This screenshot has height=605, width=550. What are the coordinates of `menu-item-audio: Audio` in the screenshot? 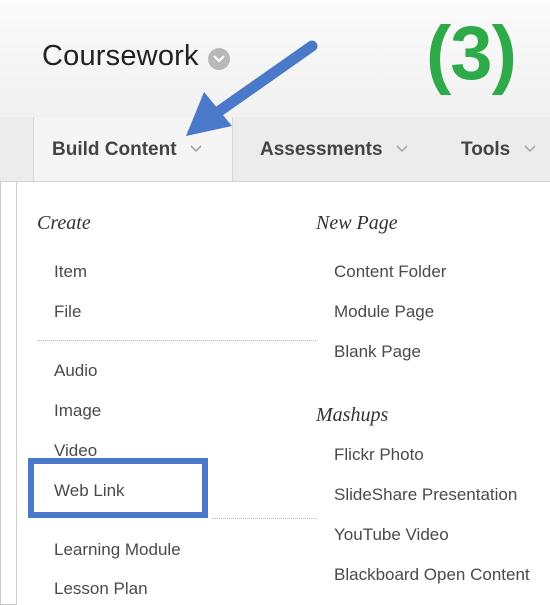 It's located at (75, 371).